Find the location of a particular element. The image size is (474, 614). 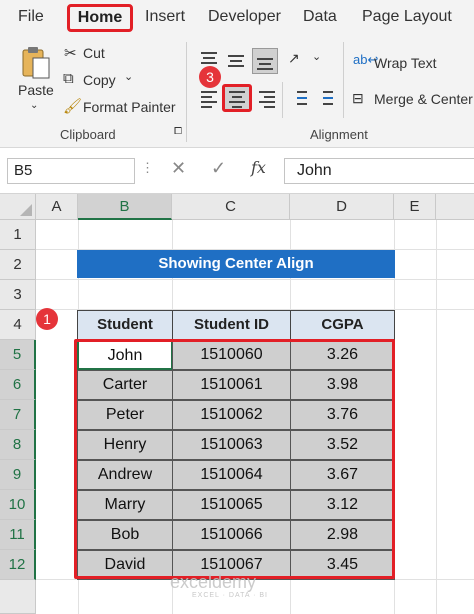

tab-data: Data is located at coordinates (320, 17).